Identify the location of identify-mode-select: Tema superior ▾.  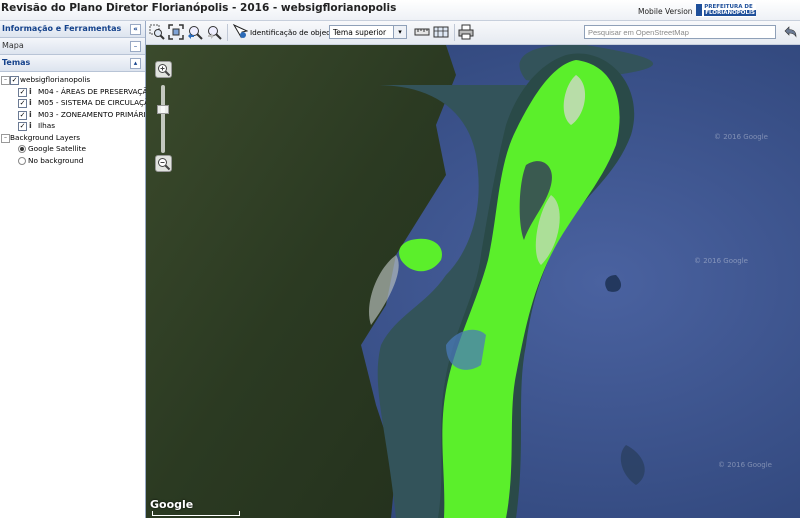
(368, 32).